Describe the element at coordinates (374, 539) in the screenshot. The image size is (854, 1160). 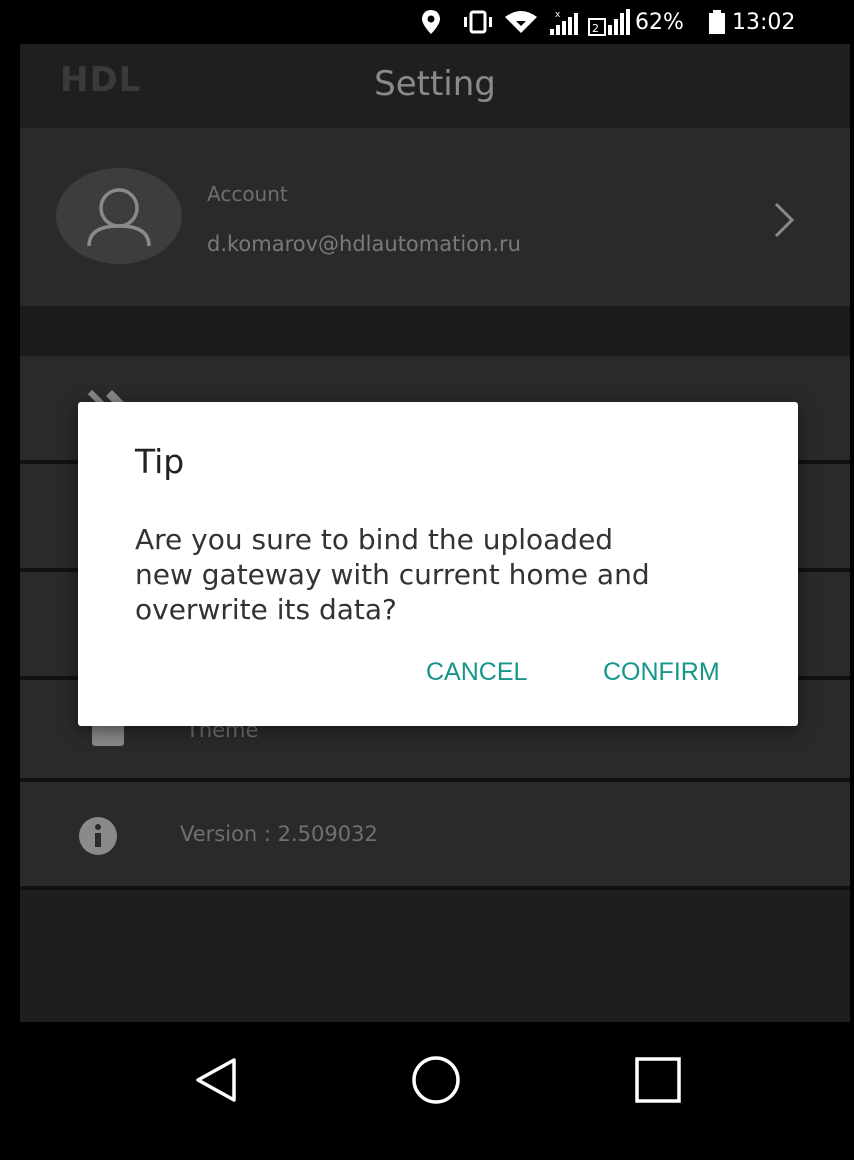
I see `dialog-message-line: Are you sure to bind the uploaded` at that location.